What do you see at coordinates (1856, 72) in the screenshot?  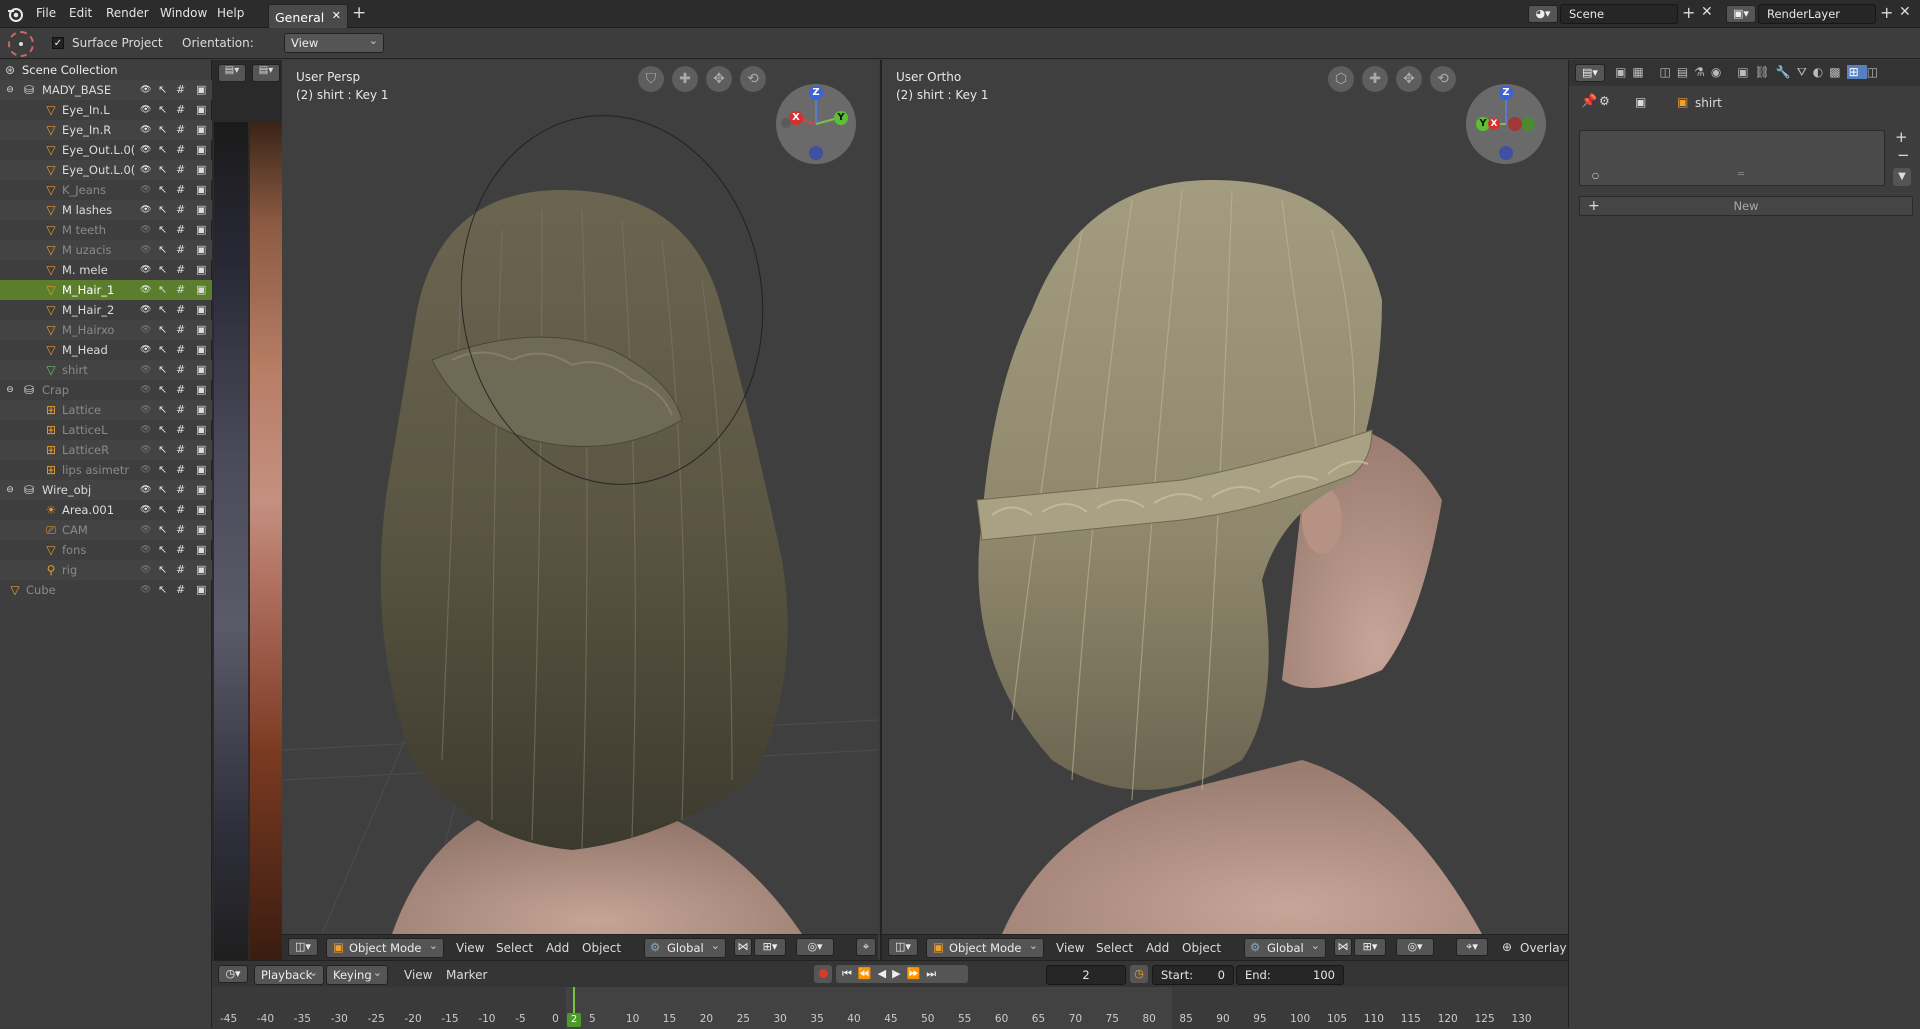 I see `properties-tab-active-icon: ⊞` at bounding box center [1856, 72].